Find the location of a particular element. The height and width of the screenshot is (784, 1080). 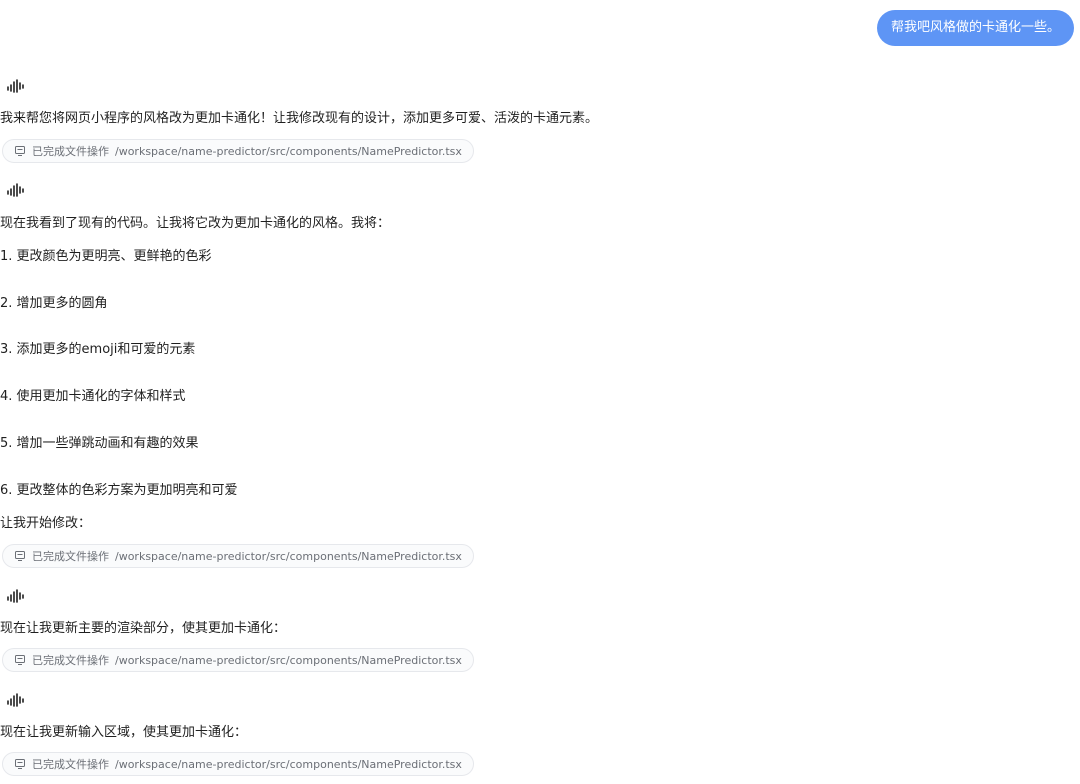

step-item: 3. 添加更多的emoji和可爱的元素 is located at coordinates (98, 349).